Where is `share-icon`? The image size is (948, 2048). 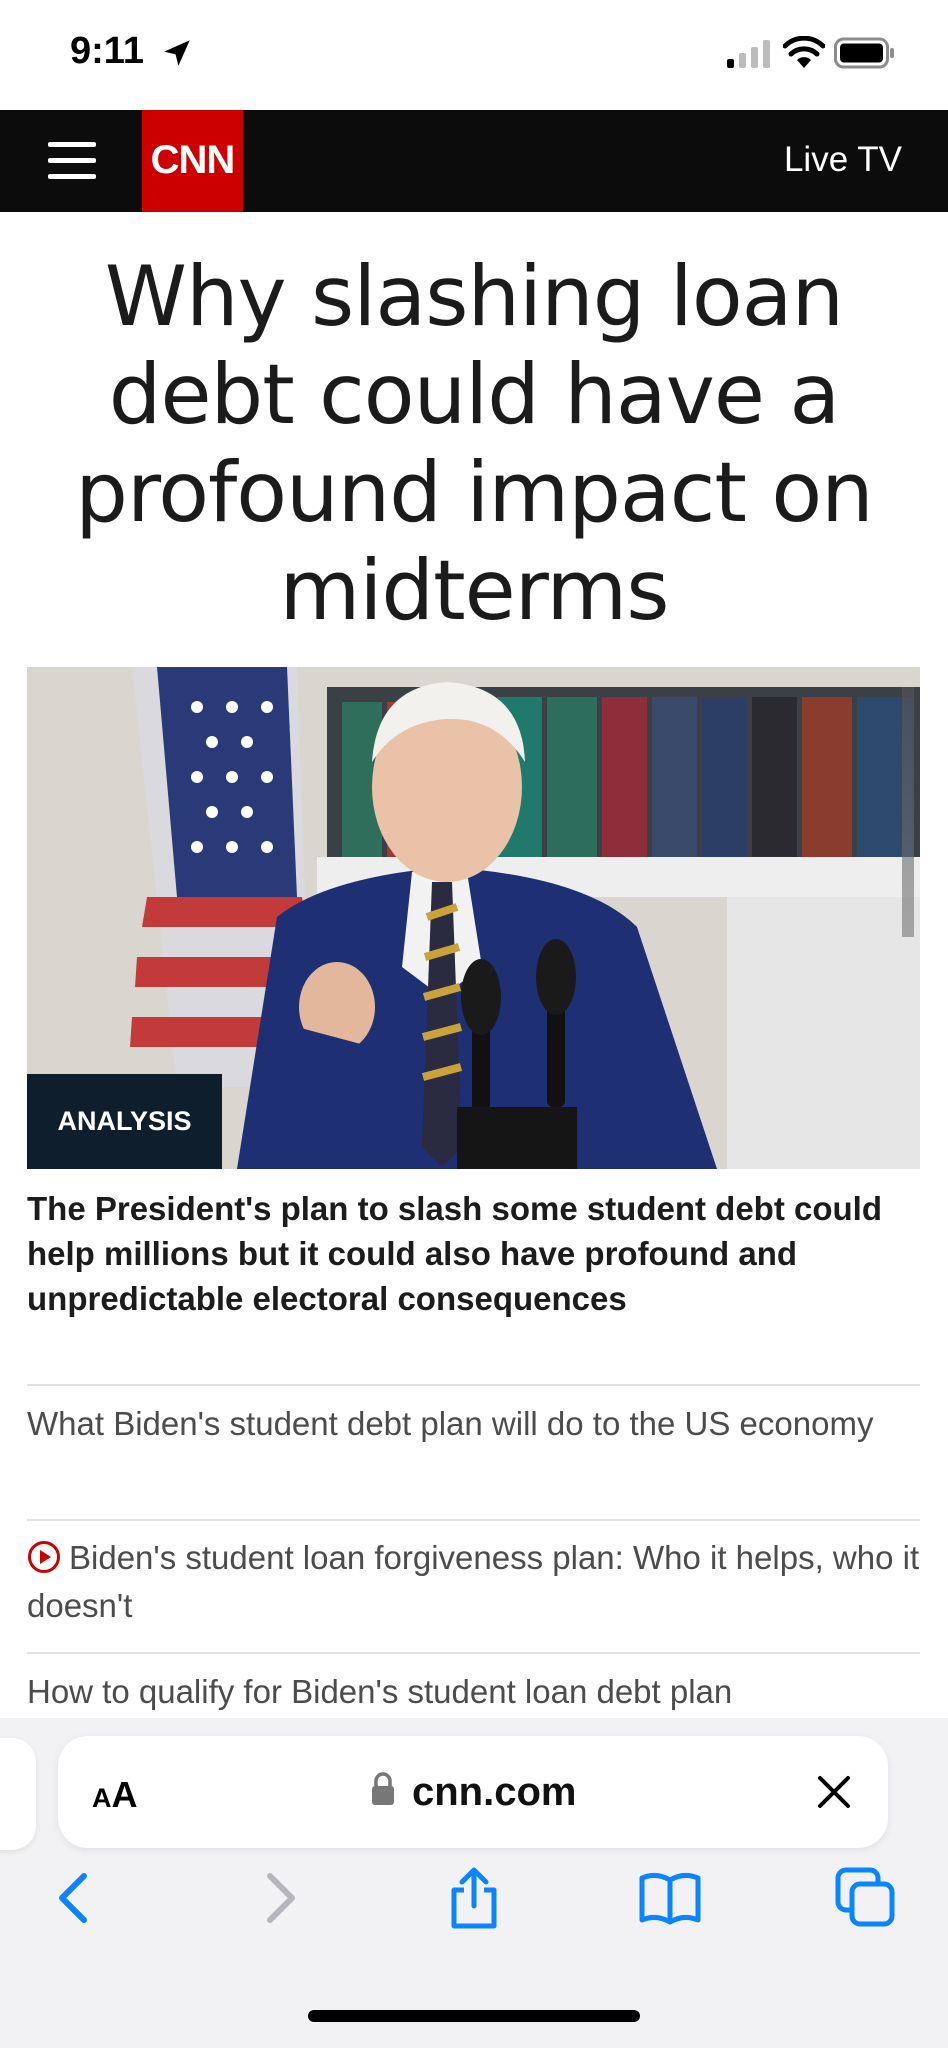
share-icon is located at coordinates (474, 1898).